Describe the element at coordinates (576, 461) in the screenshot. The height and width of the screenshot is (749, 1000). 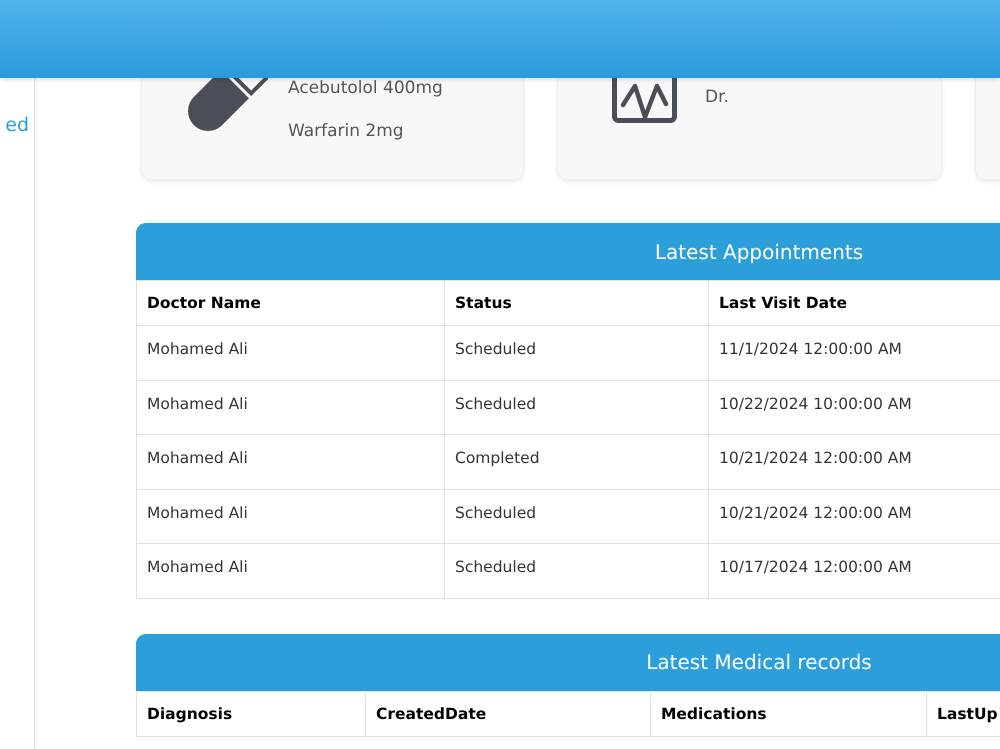
I see `table-cell: Completed` at that location.